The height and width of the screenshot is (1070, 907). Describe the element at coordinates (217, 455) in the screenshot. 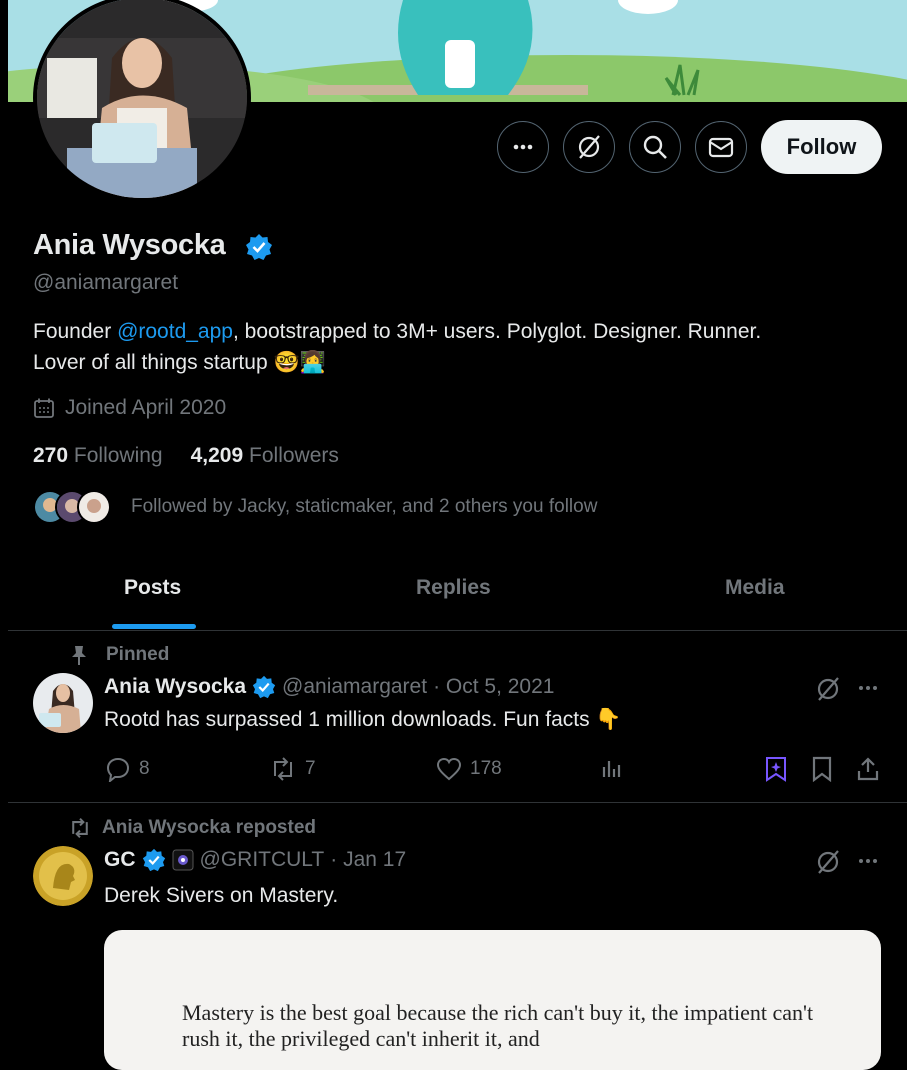

I see `followers-count: 4,209` at that location.